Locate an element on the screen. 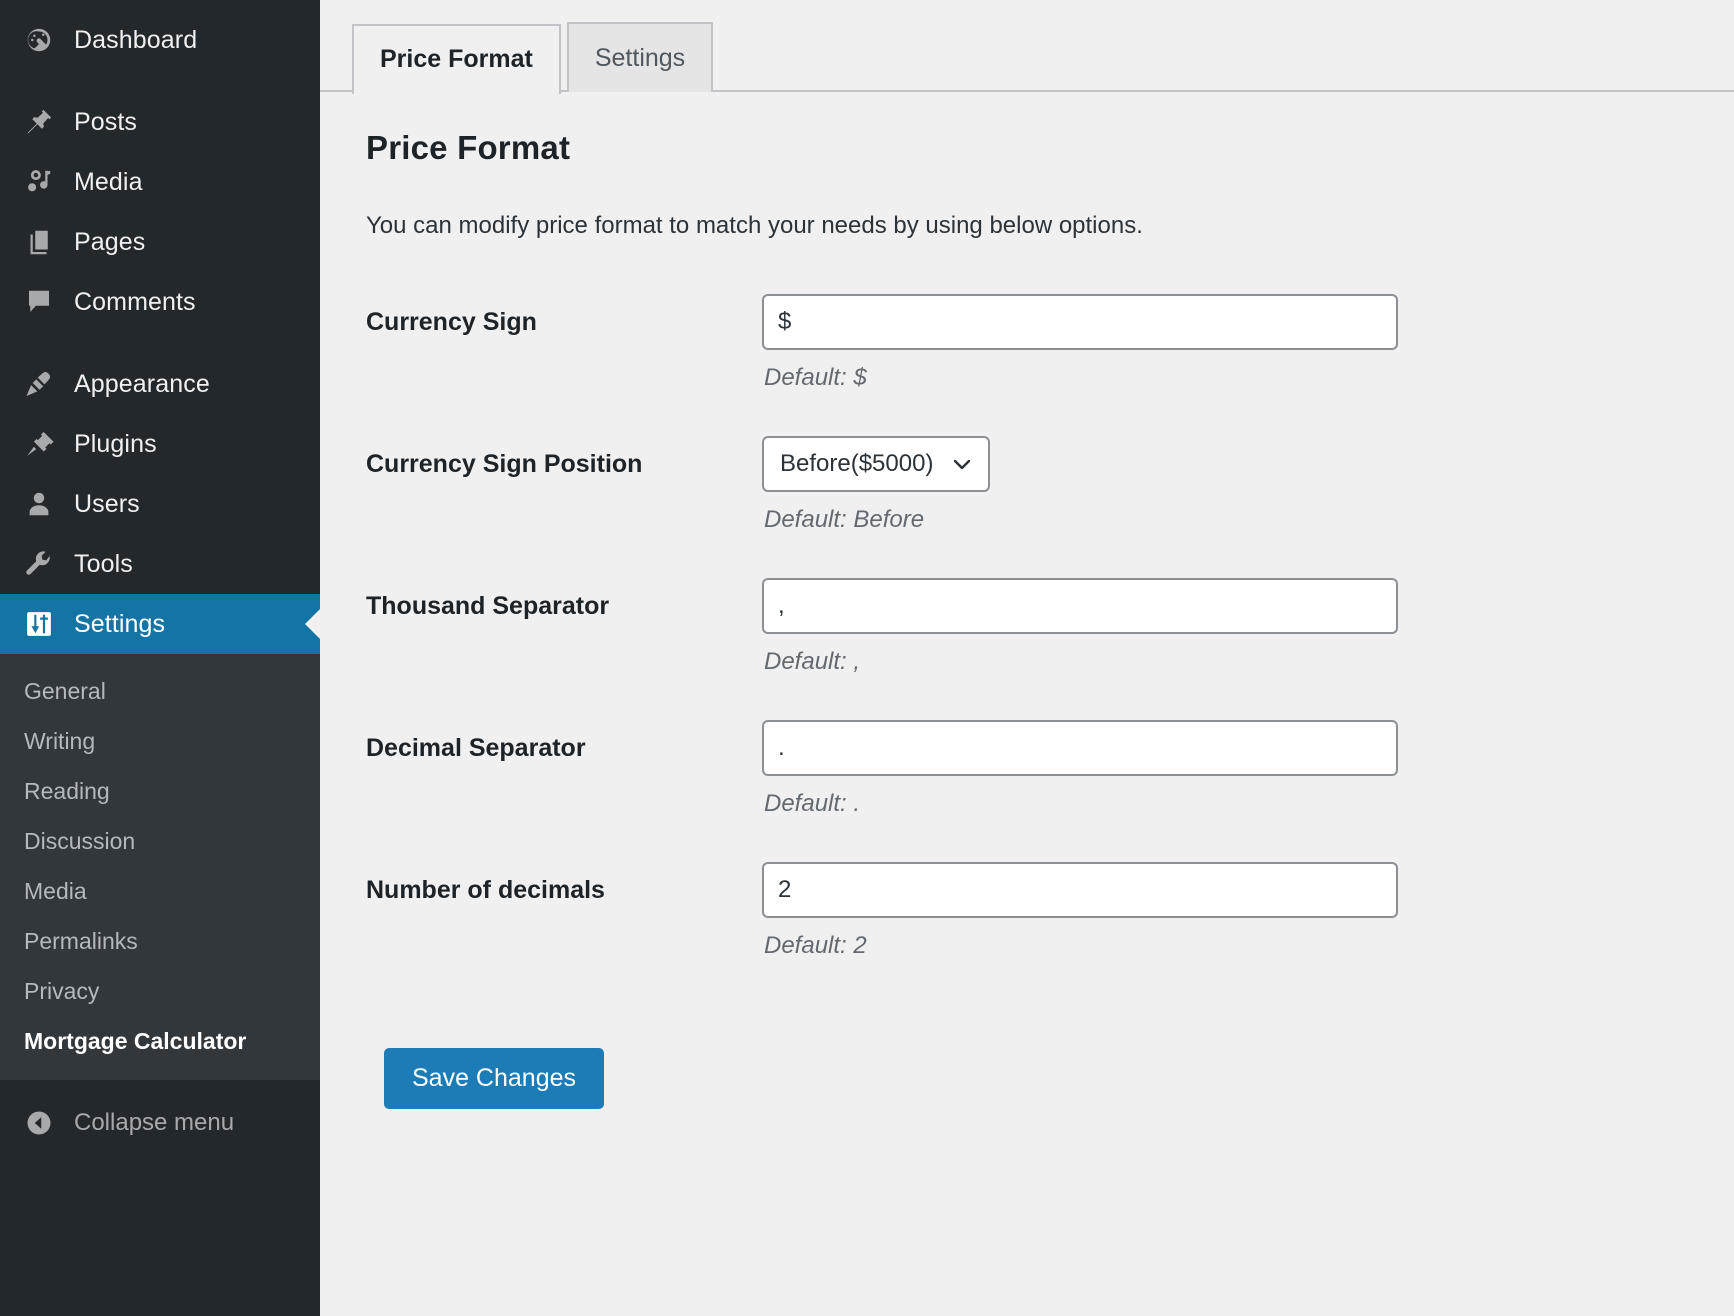 The width and height of the screenshot is (1734, 1316). label-thousand-separator: Thousand Separator is located at coordinates (488, 605).